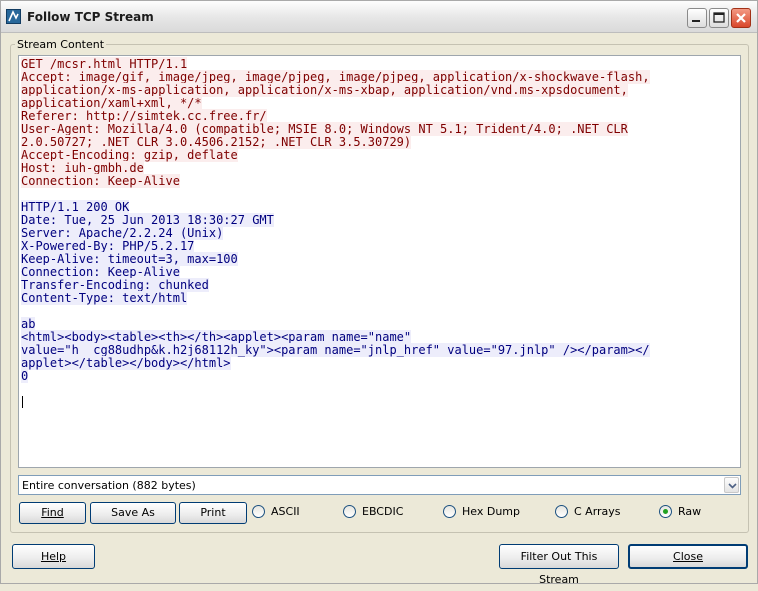  I want to click on stream-line-text: 0, so click(25, 376).